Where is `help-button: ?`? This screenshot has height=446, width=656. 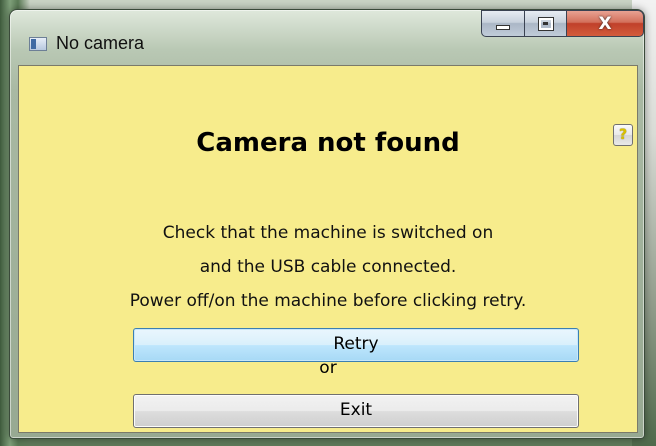 help-button: ? is located at coordinates (623, 135).